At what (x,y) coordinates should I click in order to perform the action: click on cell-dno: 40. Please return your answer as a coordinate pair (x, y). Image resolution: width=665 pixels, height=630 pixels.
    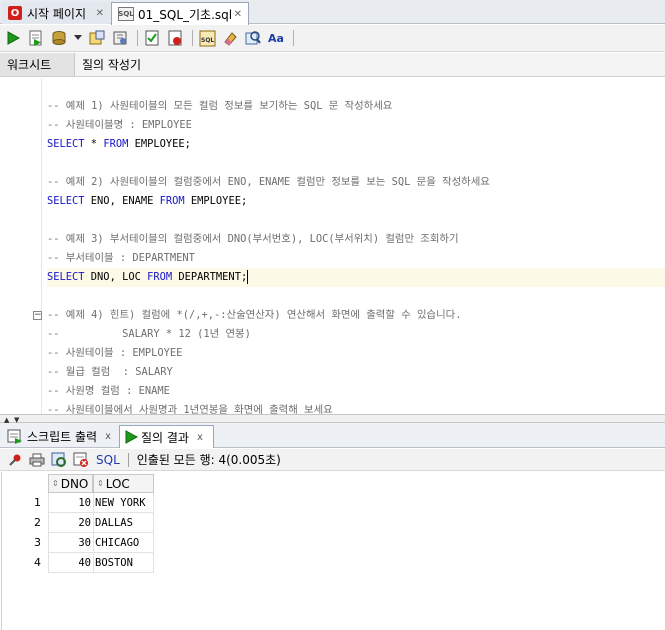
    Looking at the image, I should click on (70, 563).